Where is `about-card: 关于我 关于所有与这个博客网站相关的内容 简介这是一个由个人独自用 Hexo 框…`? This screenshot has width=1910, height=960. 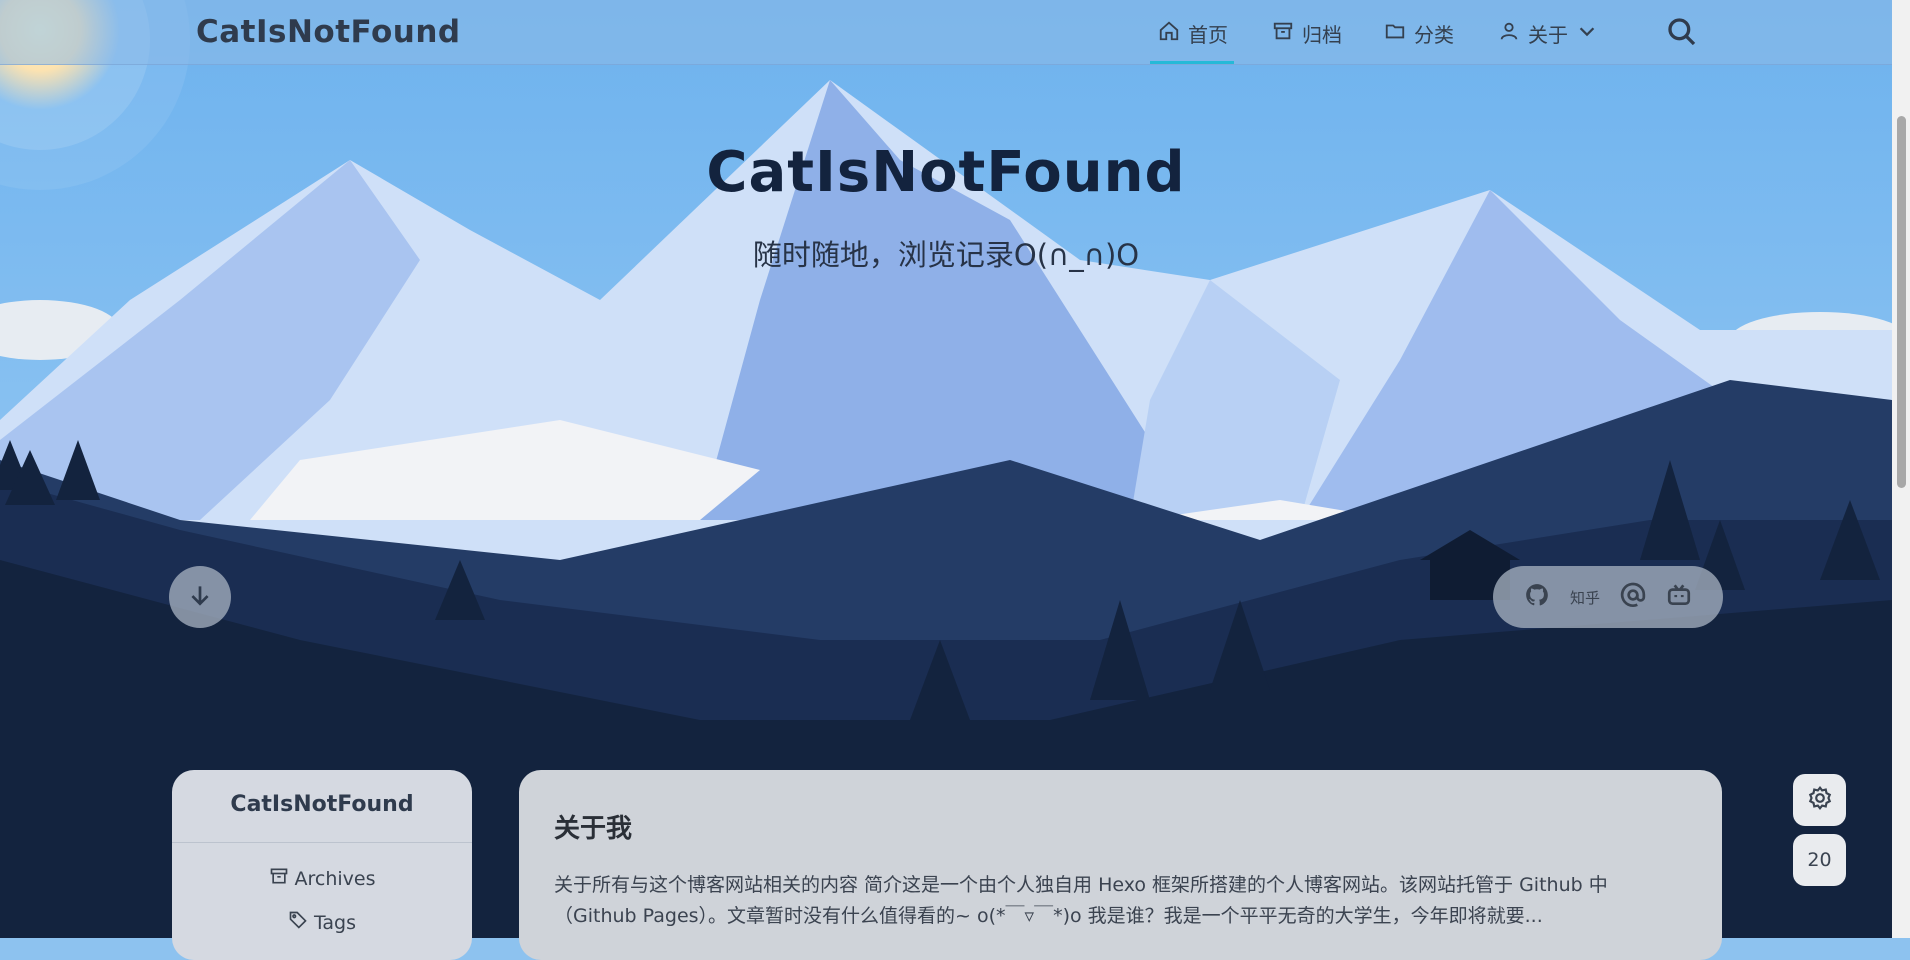 about-card: 关于我 关于所有与这个博客网站相关的内容 简介这是一个由个人独自用 Hexo 框… is located at coordinates (1120, 865).